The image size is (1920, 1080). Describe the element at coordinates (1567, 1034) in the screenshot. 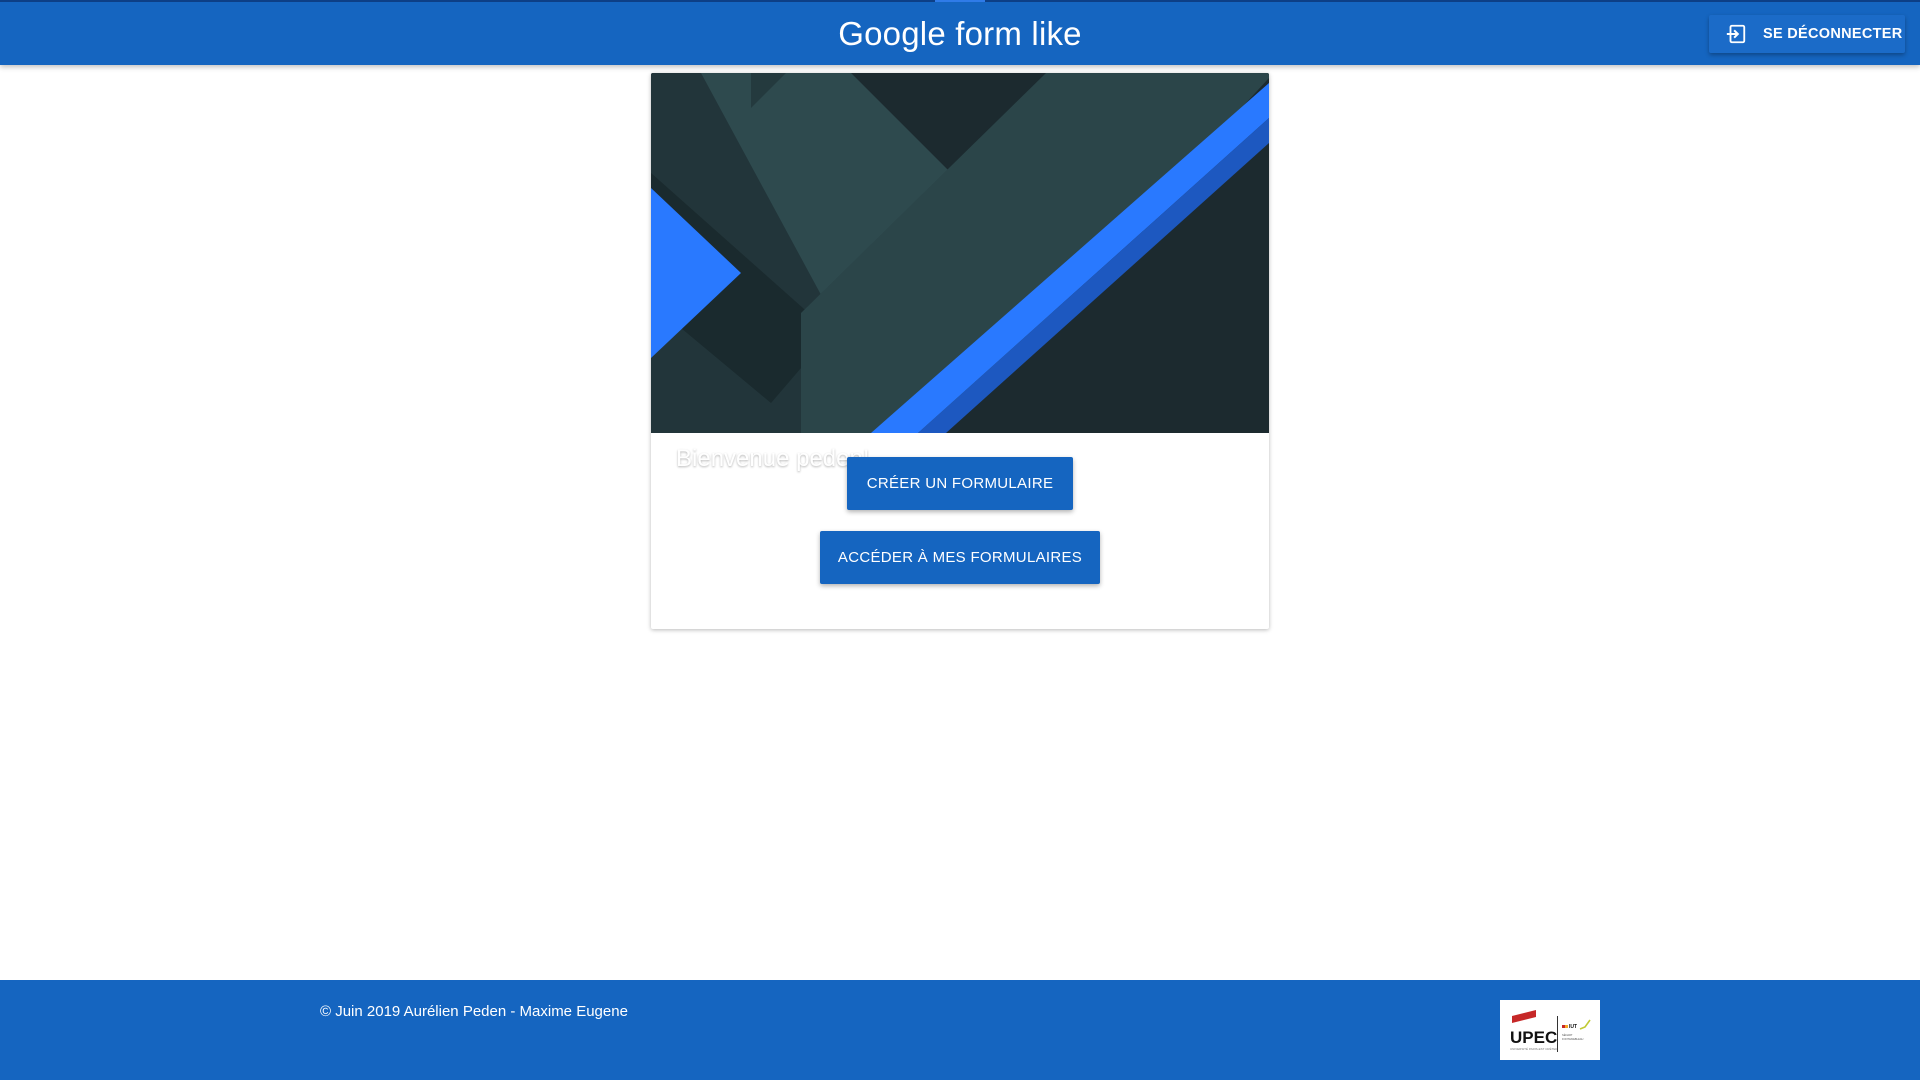

I see `svg-text: SÉNART` at that location.